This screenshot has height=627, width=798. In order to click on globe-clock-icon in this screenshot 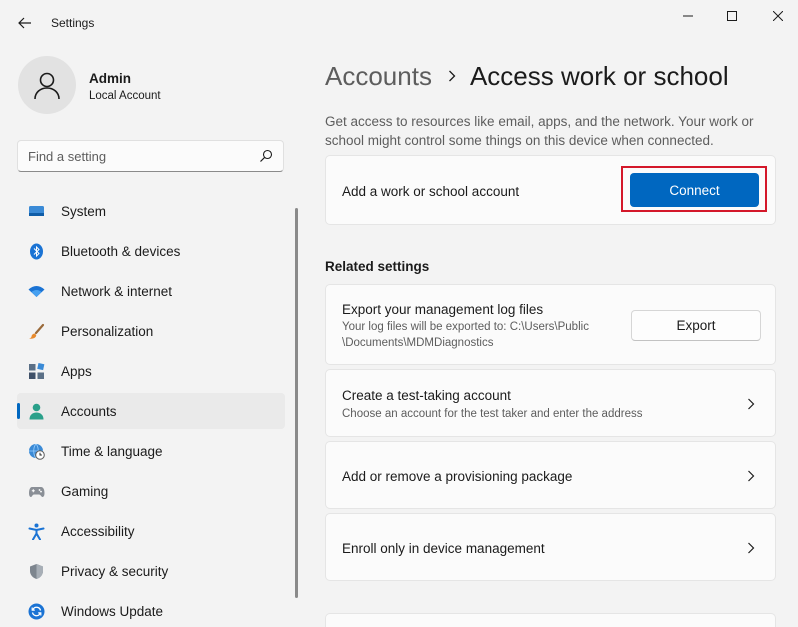, I will do `click(37, 451)`.